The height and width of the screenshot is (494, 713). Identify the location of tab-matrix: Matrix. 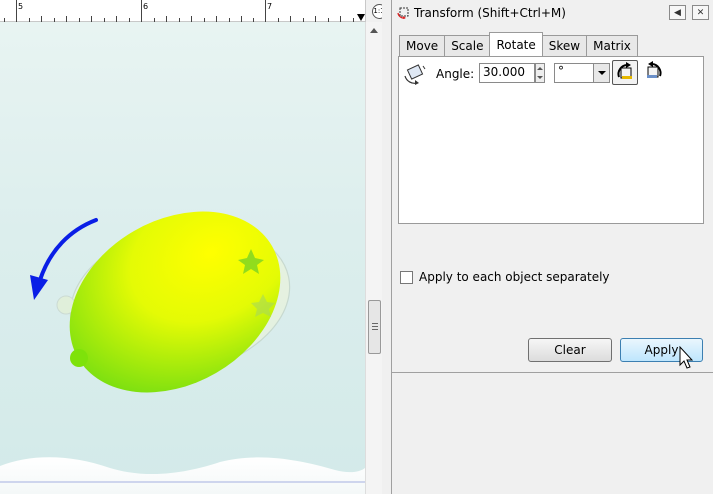
(612, 45).